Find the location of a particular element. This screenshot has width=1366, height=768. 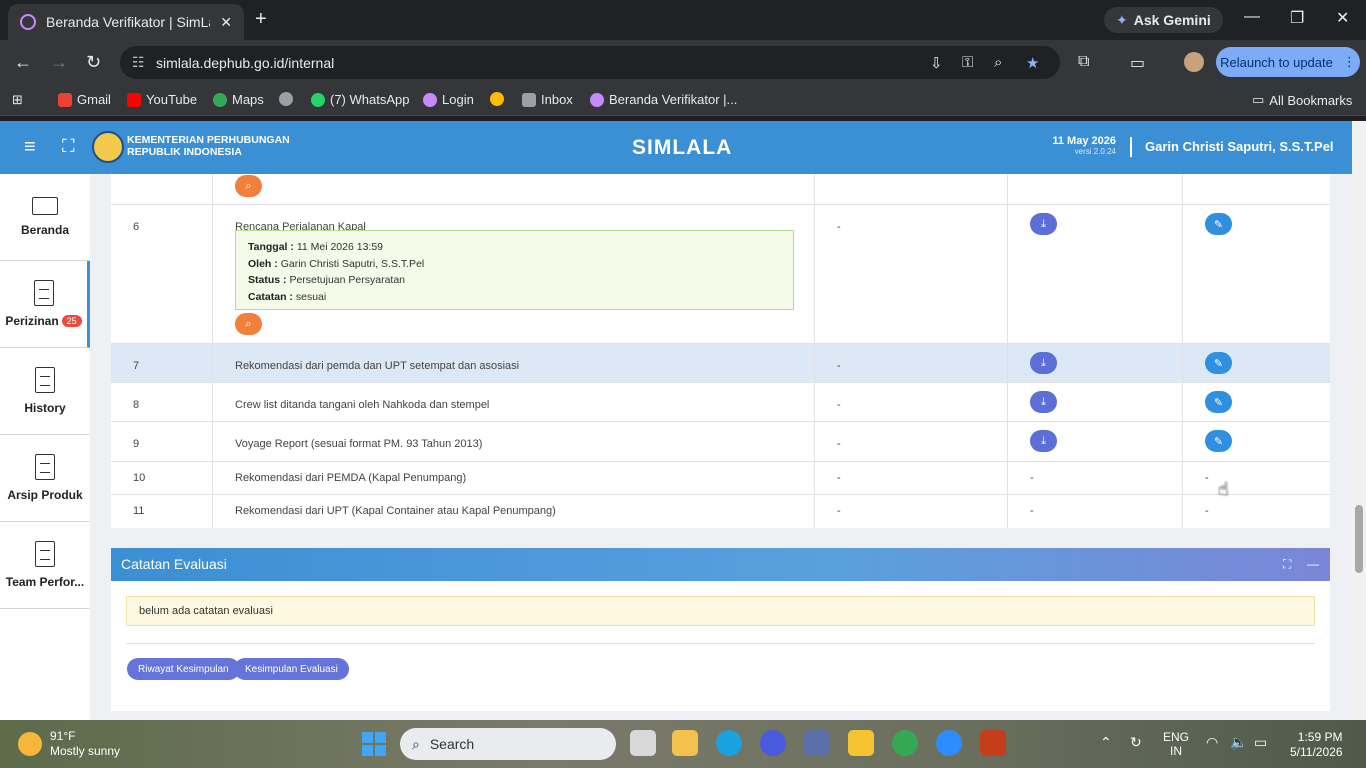

row-number: 6 is located at coordinates (162, 274).